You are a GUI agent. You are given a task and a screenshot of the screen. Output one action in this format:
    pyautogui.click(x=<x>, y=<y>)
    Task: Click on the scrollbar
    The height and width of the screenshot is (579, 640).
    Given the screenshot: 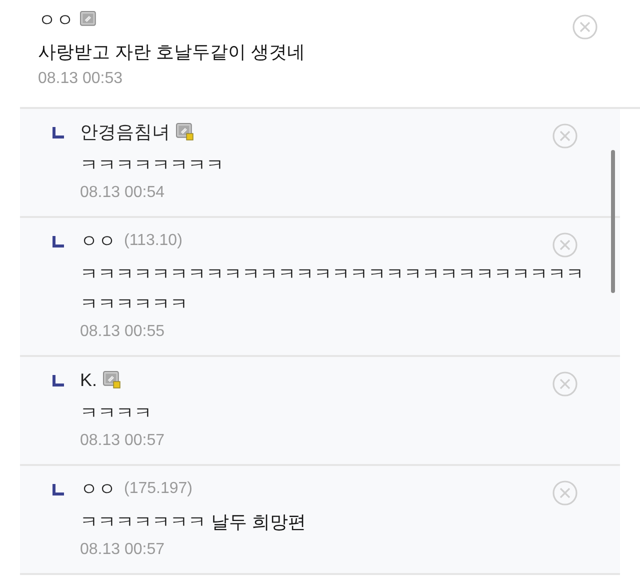 What is the action you would take?
    pyautogui.click(x=613, y=221)
    